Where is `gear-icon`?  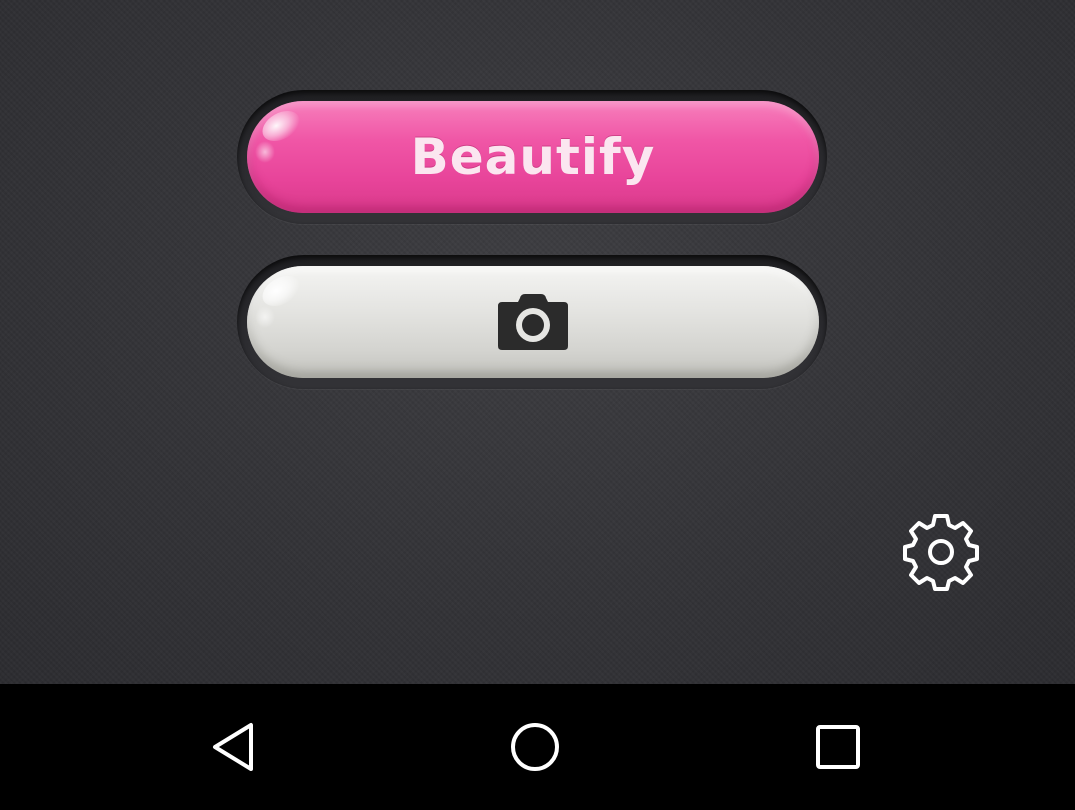
gear-icon is located at coordinates (941, 551).